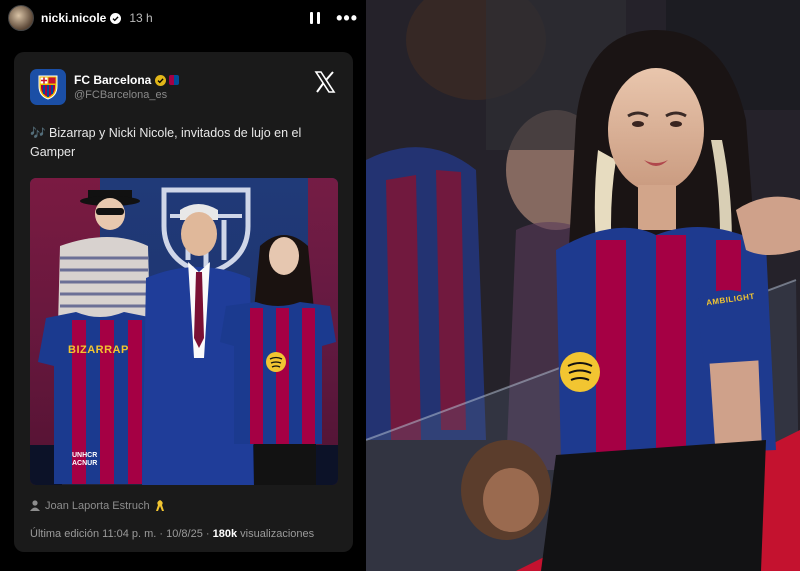 Image resolution: width=800 pixels, height=571 pixels. What do you see at coordinates (21, 18) in the screenshot?
I see `avatar` at bounding box center [21, 18].